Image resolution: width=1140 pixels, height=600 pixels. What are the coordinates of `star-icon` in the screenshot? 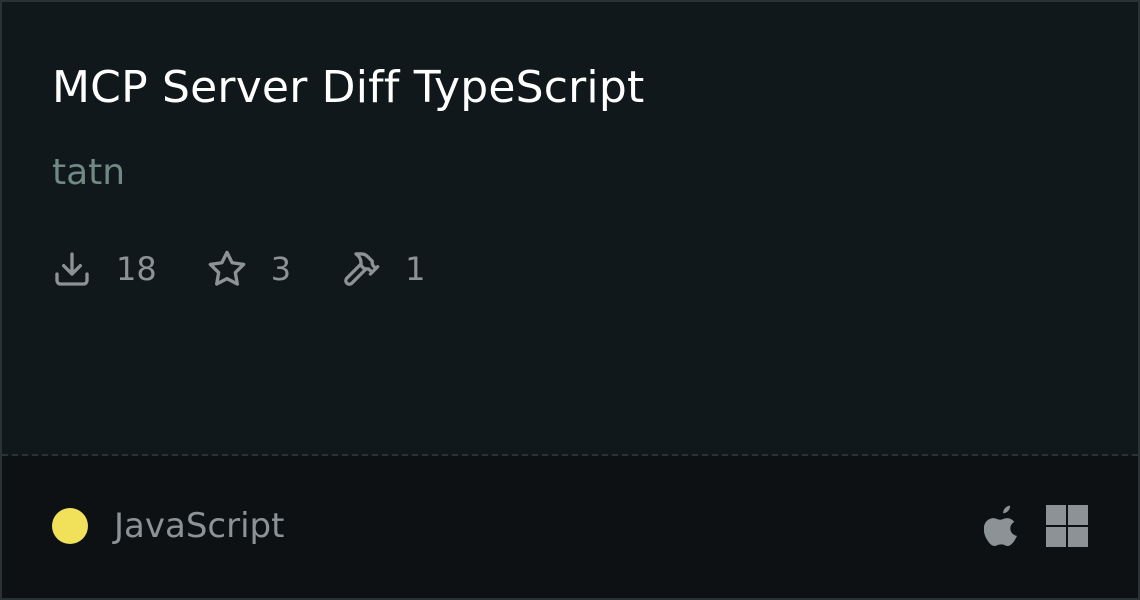 It's located at (227, 269).